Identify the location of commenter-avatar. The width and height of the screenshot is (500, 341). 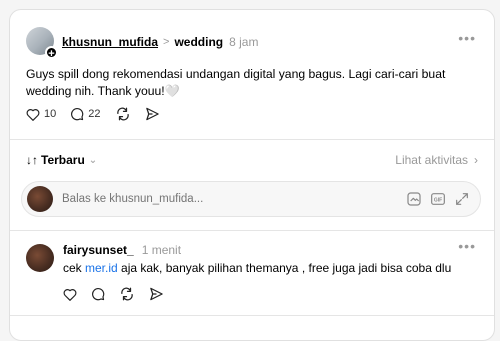
(40, 258).